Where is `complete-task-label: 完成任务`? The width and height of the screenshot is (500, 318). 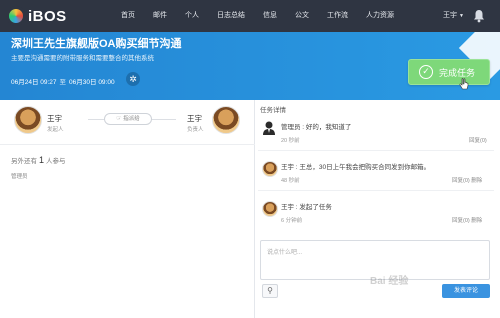
complete-task-label: 完成任务 is located at coordinates (457, 72).